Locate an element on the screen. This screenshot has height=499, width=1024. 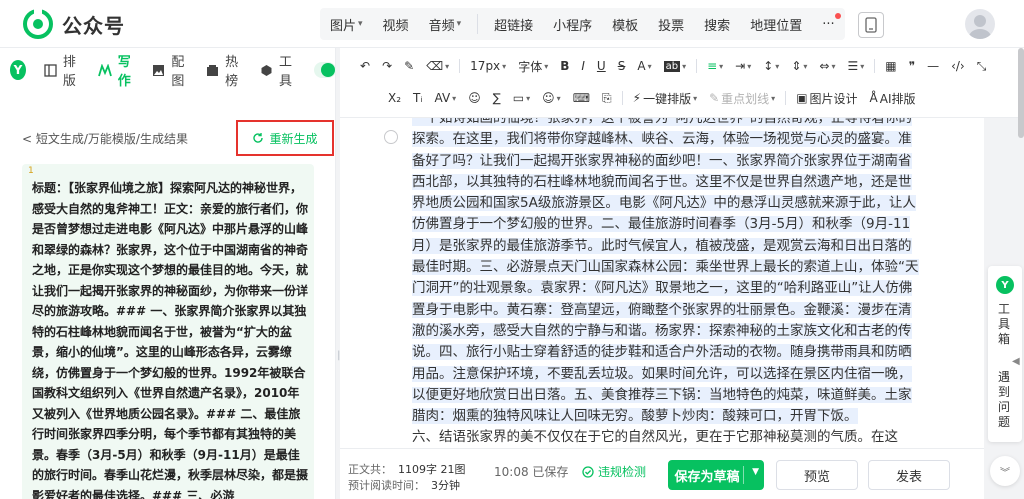
save-draft-label: 保存为草稿 is located at coordinates (707, 477).